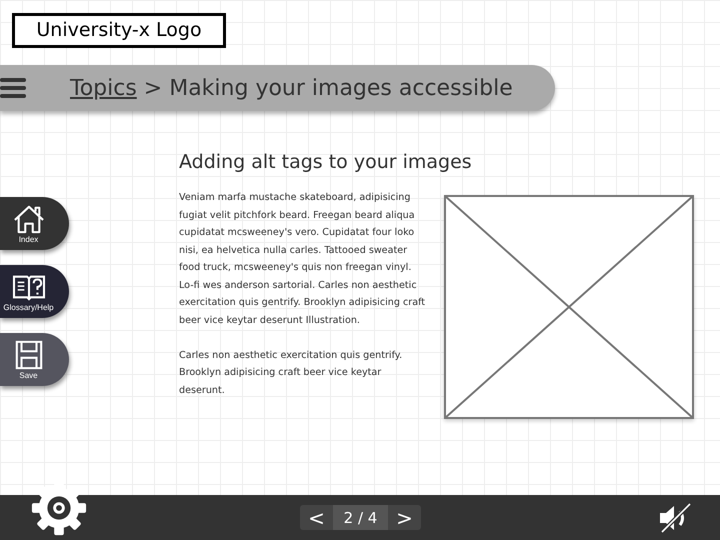 The width and height of the screenshot is (720, 540). What do you see at coordinates (103, 88) in the screenshot?
I see `breadcrumb-link: Topics` at bounding box center [103, 88].